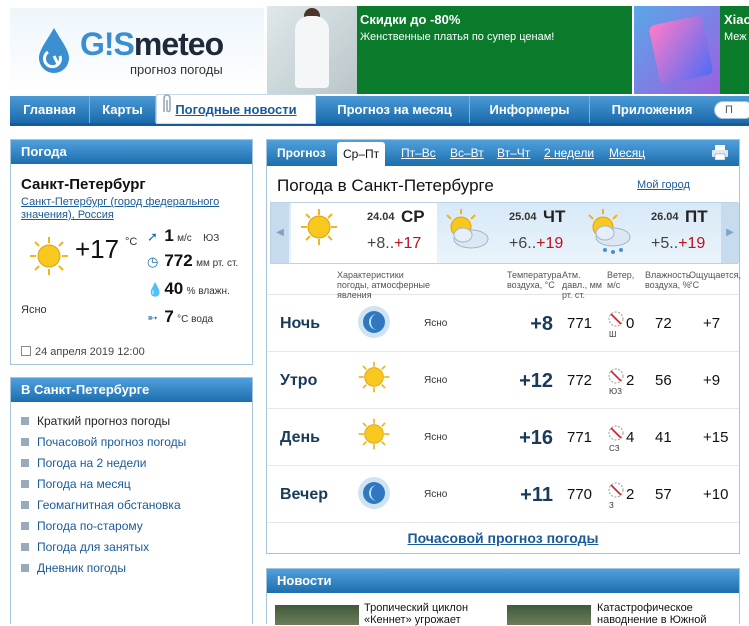 This screenshot has width=749, height=626. Describe the element at coordinates (395, 109) in the screenshot. I see `nav-item-month-forecast: Прогноз на месяц` at that location.